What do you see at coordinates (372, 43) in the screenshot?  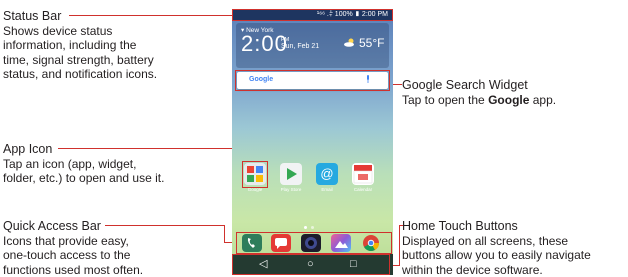 I see `weather-temperature: 55°F` at bounding box center [372, 43].